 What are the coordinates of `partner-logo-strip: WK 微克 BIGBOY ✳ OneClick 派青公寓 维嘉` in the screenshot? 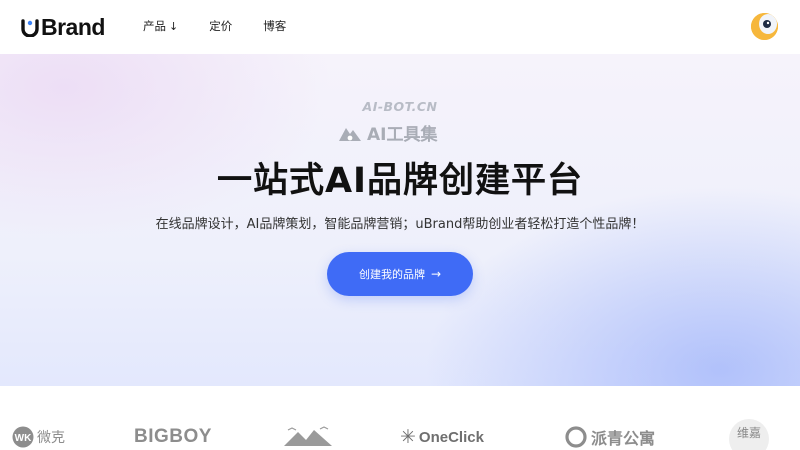 It's located at (400, 418).